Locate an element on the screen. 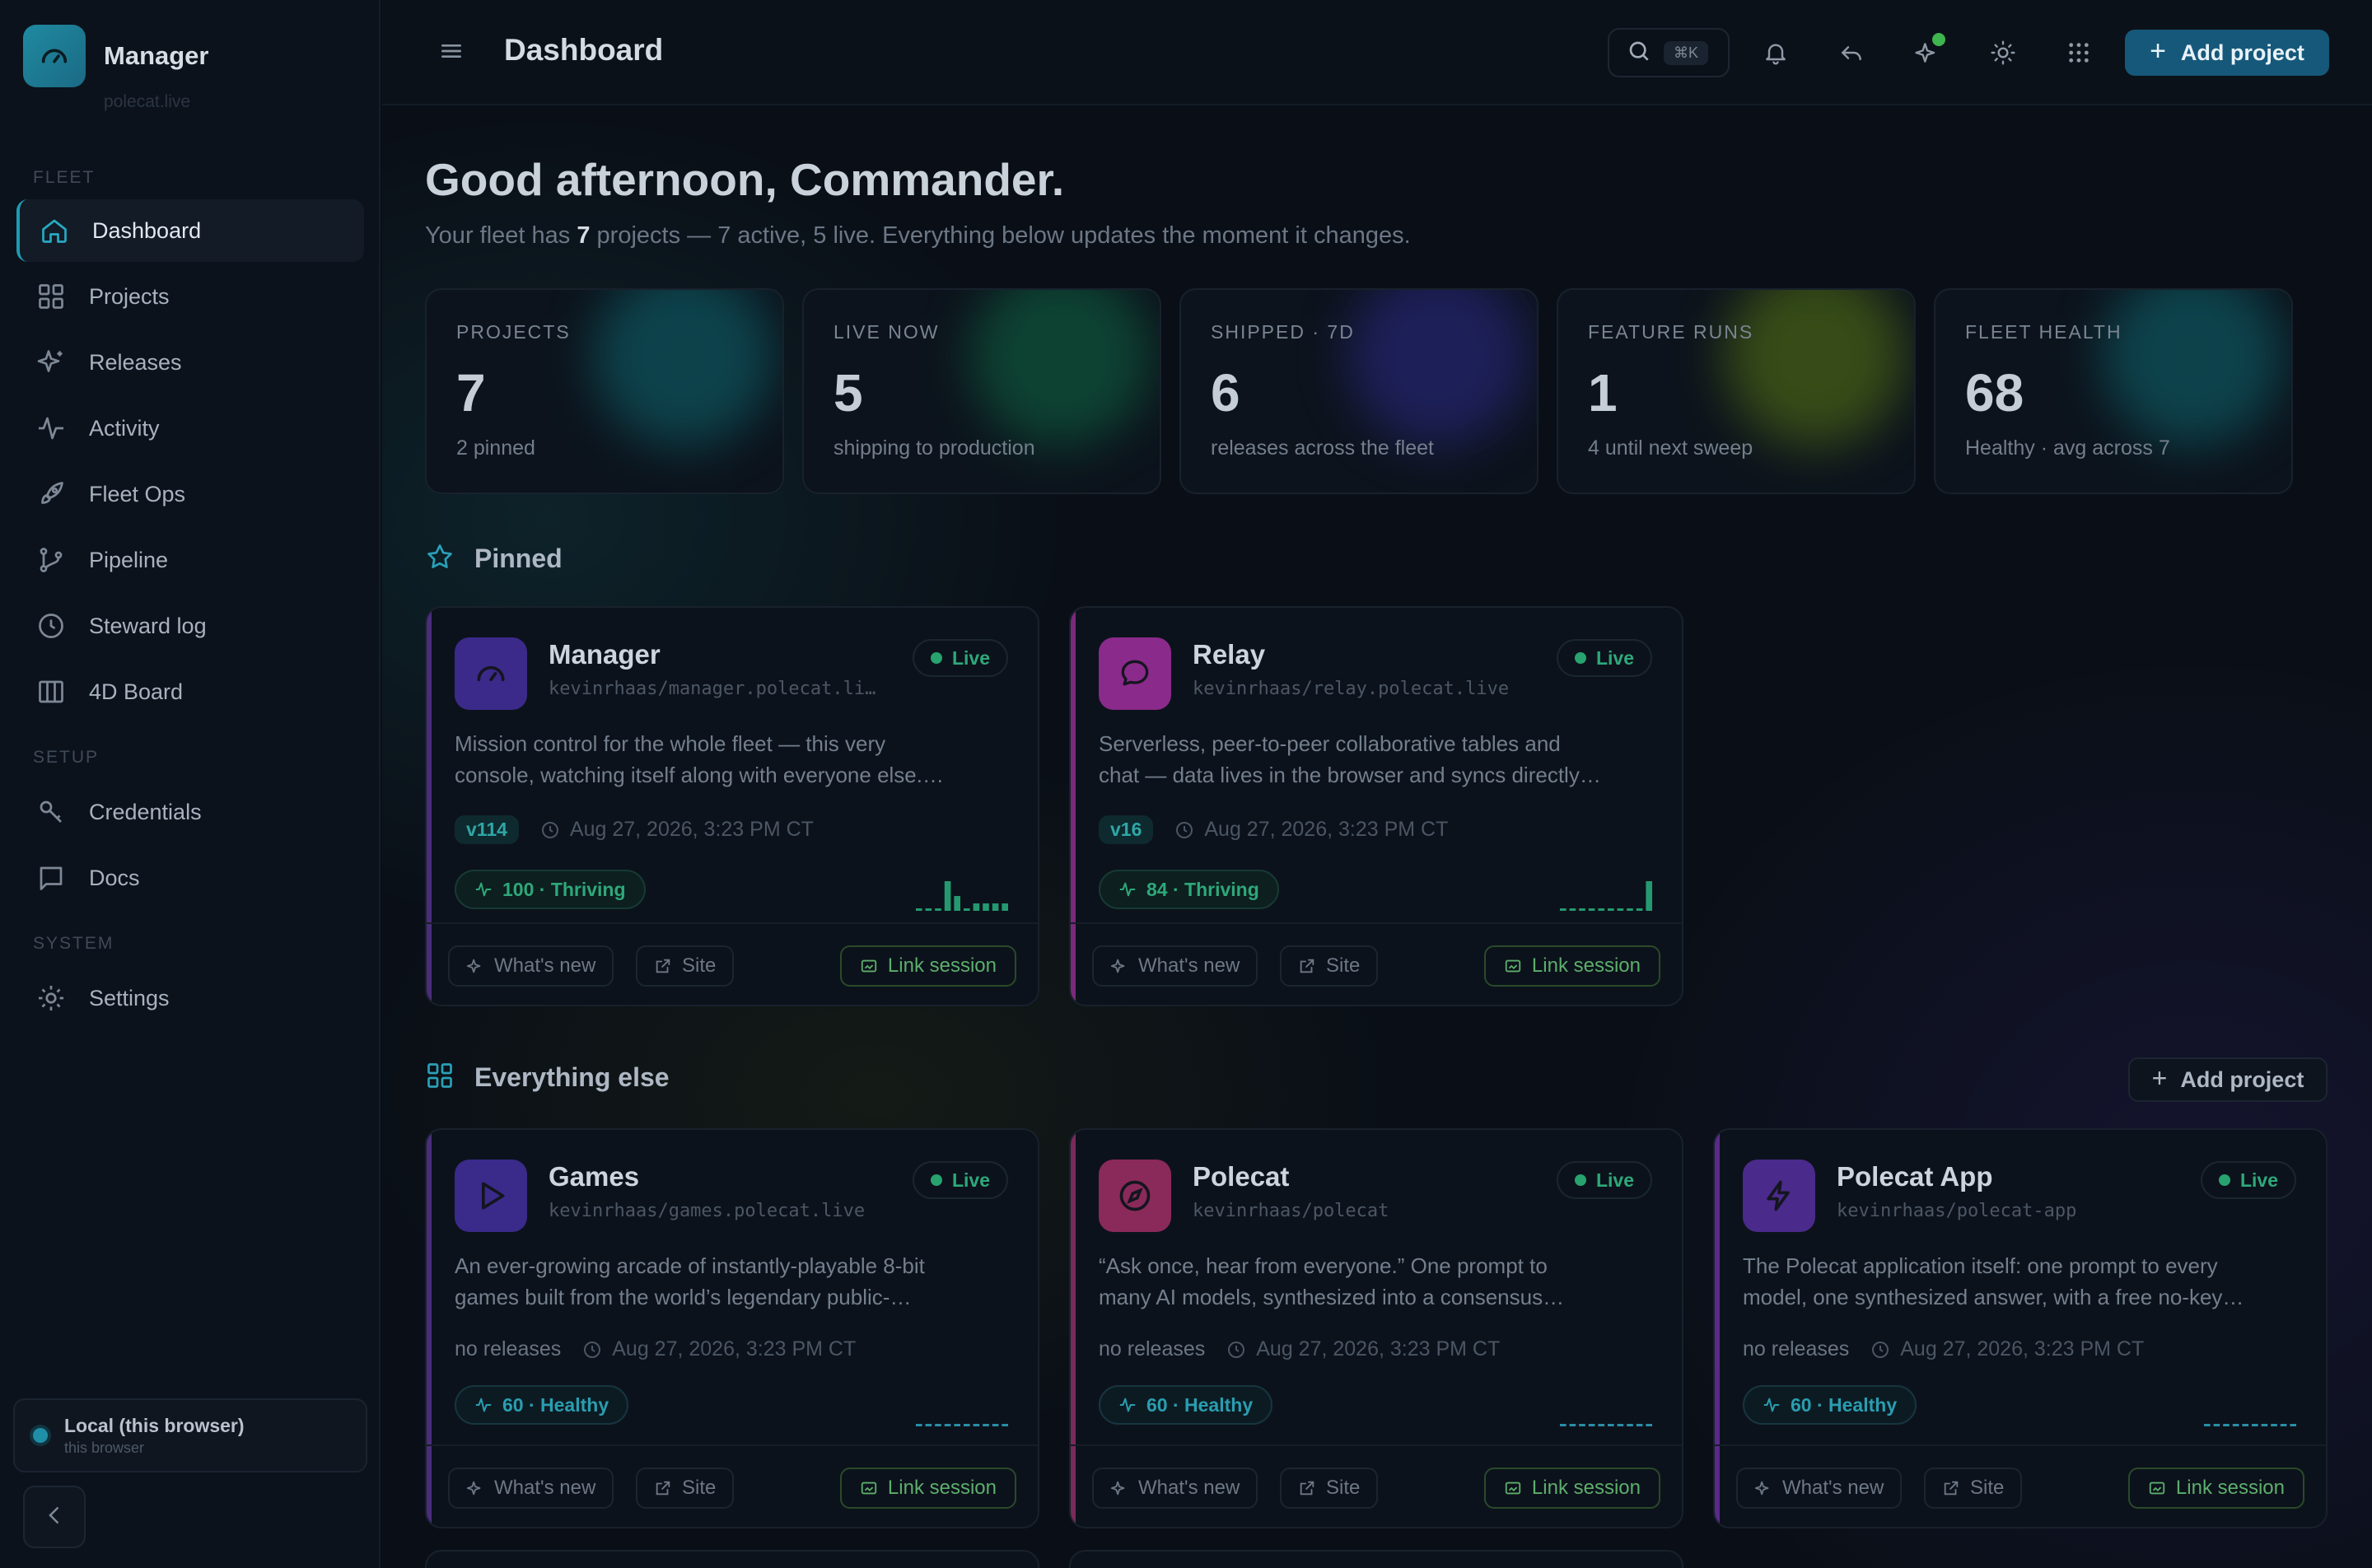 Image resolution: width=2372 pixels, height=1568 pixels. theme-toggle-icon is located at coordinates (2003, 52).